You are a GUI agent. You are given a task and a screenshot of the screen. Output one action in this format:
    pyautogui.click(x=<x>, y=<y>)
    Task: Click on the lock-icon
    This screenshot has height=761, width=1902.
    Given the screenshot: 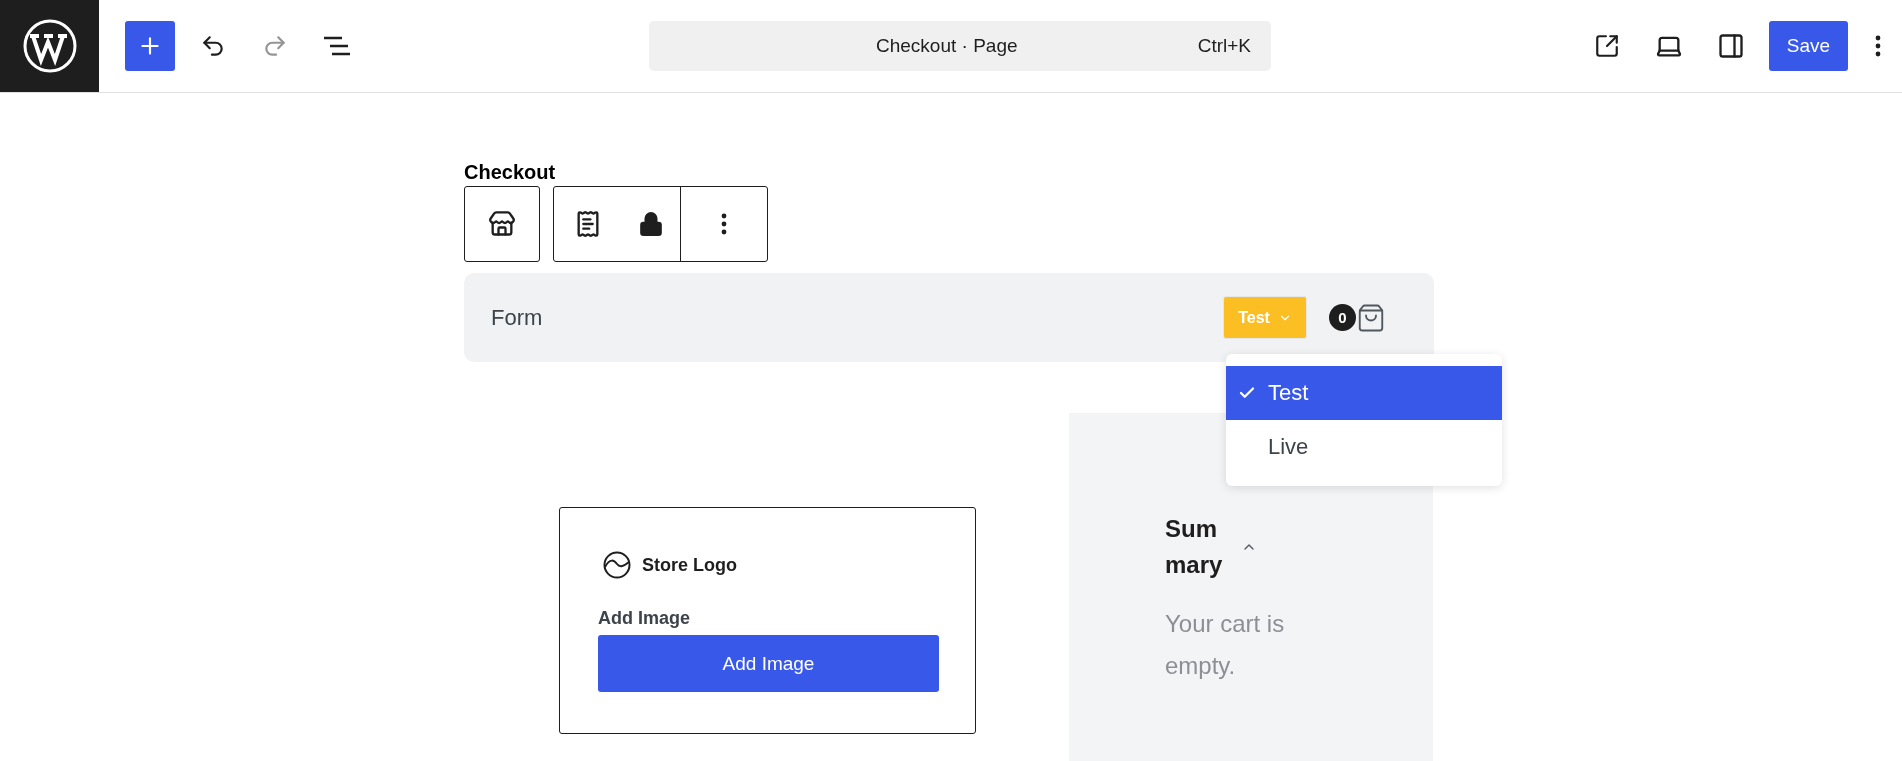 What is the action you would take?
    pyautogui.click(x=651, y=224)
    